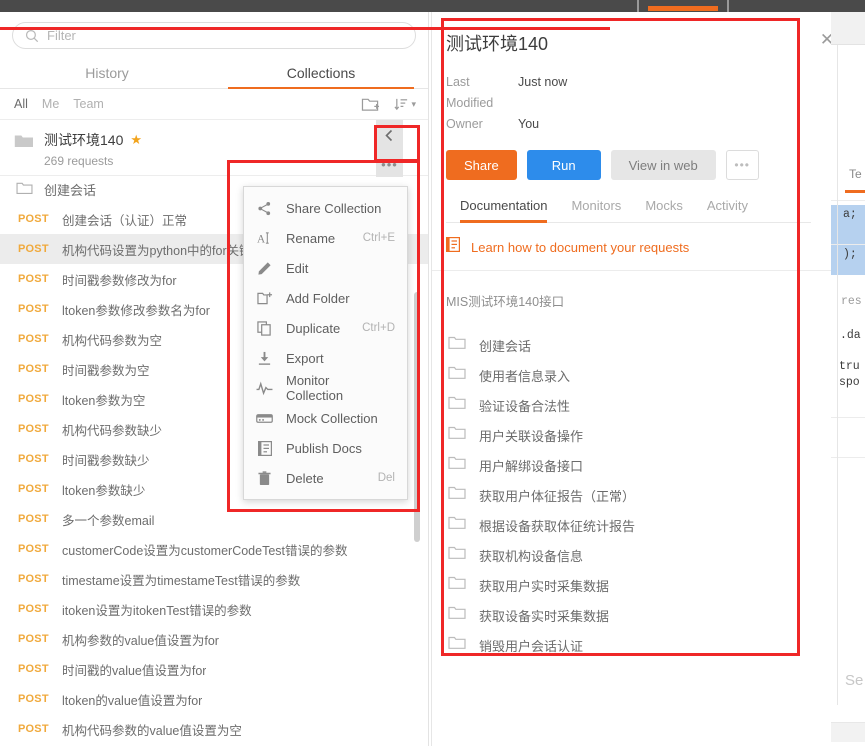  I want to click on tab-edge-right, so click(728, 6).